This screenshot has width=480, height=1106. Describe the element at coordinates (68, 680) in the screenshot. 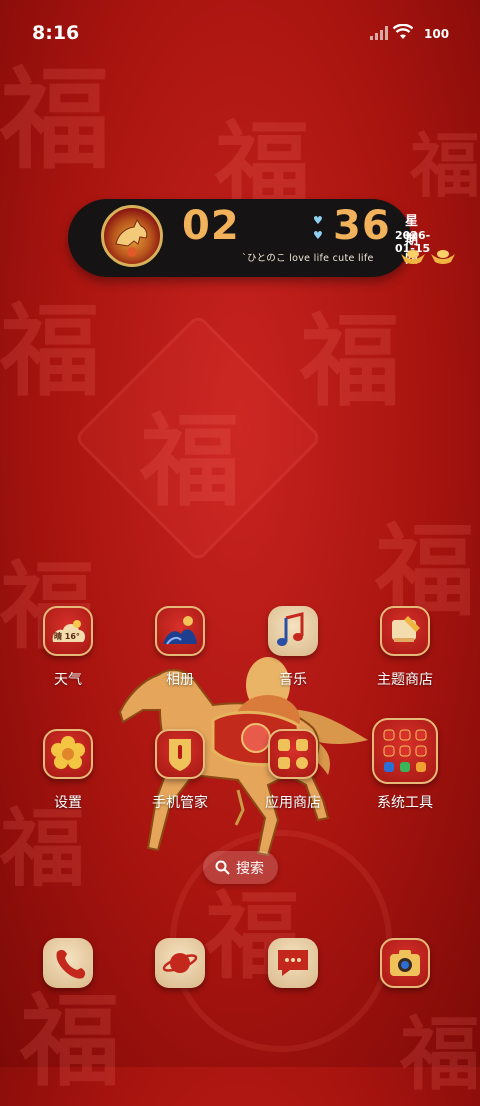

I see `app-label: 天气` at that location.